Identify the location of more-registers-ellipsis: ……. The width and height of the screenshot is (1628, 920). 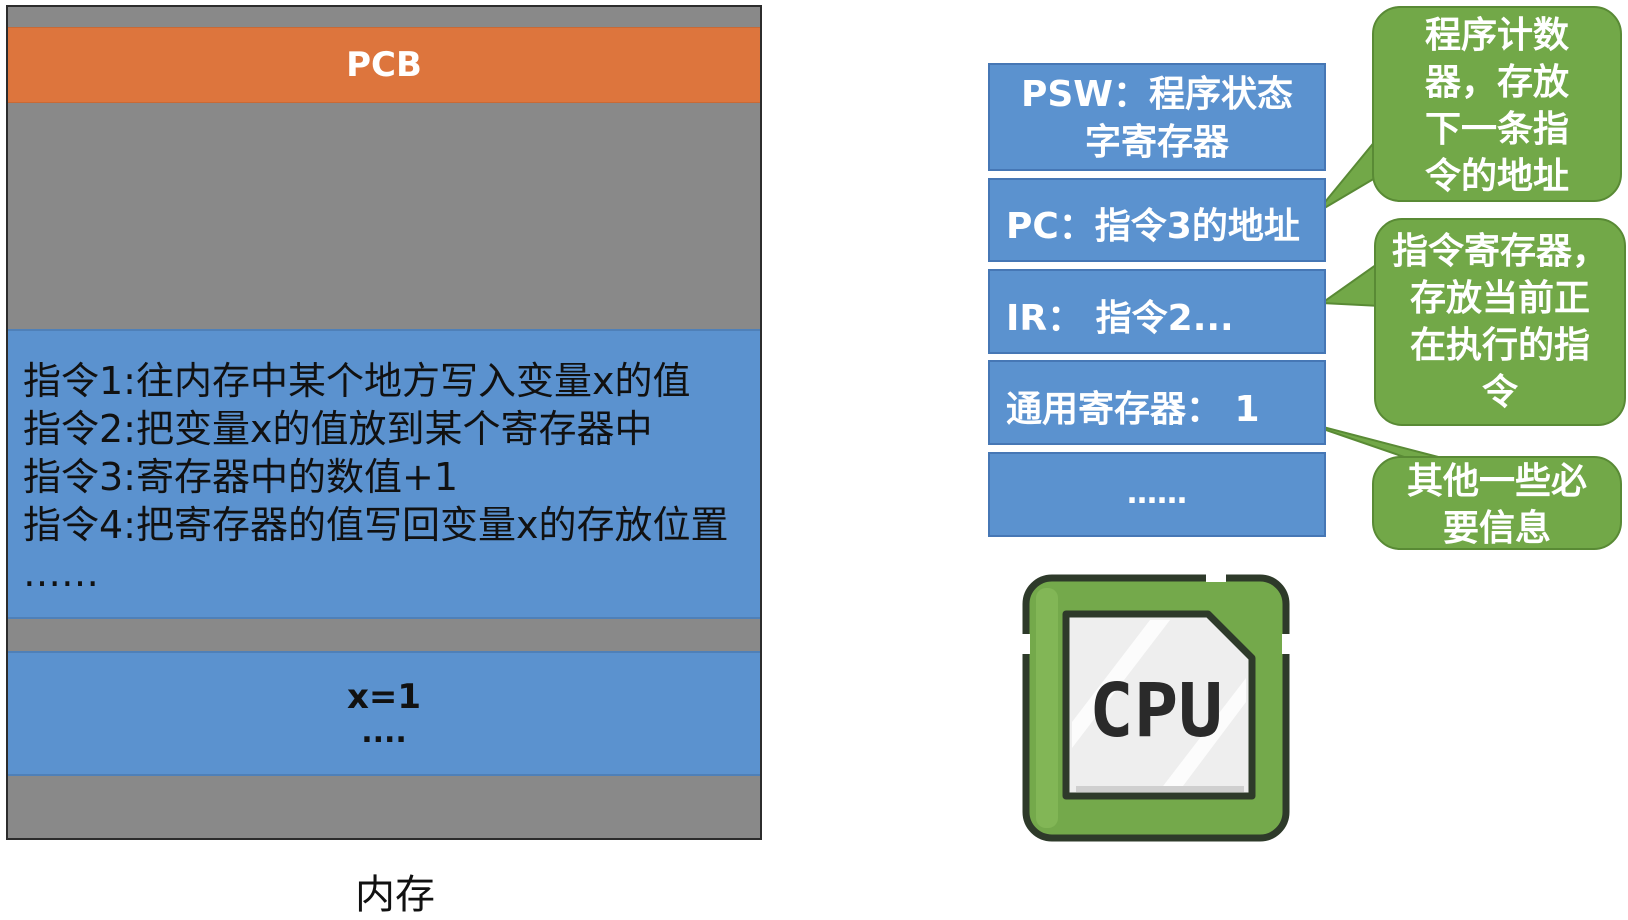
(1157, 493).